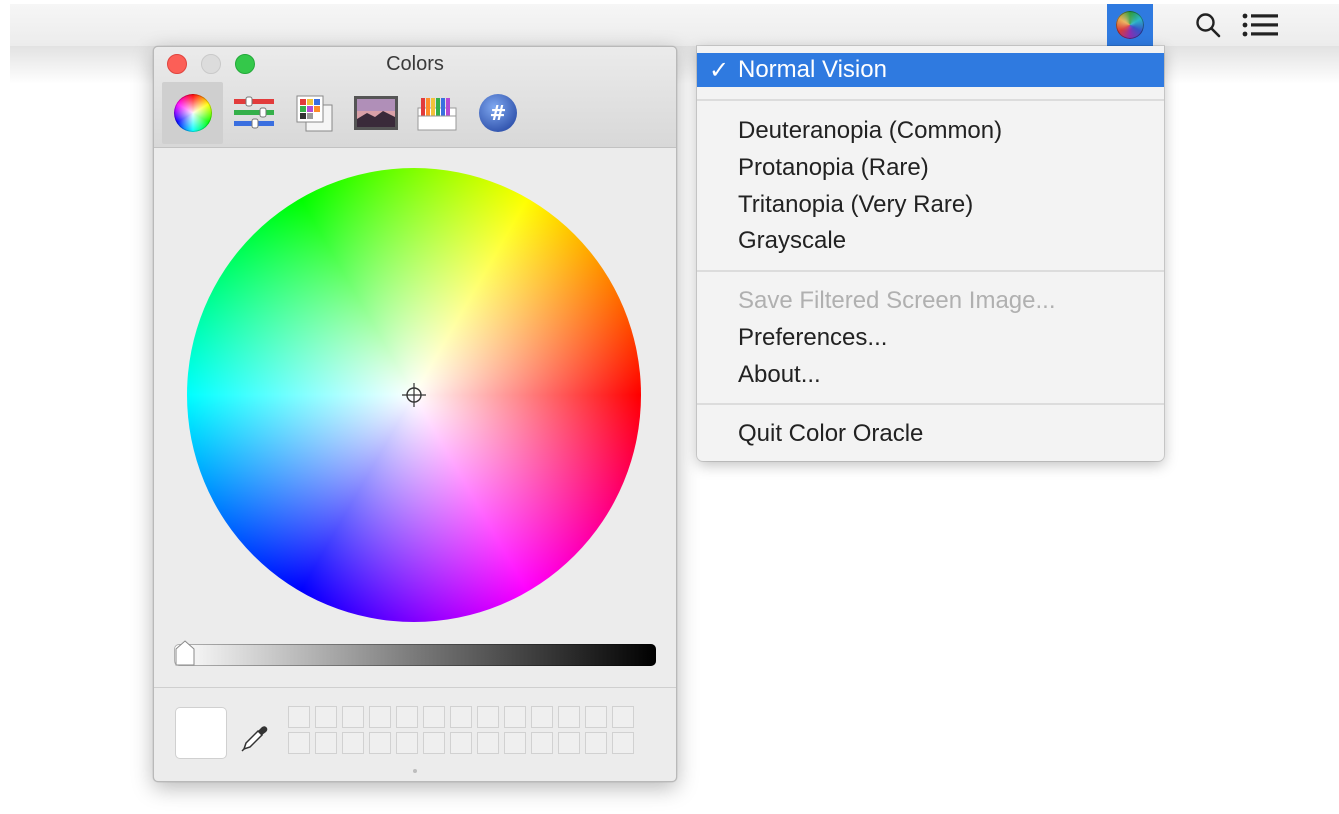 This screenshot has width=1339, height=814. I want to click on eyedropper-icon, so click(255, 738).